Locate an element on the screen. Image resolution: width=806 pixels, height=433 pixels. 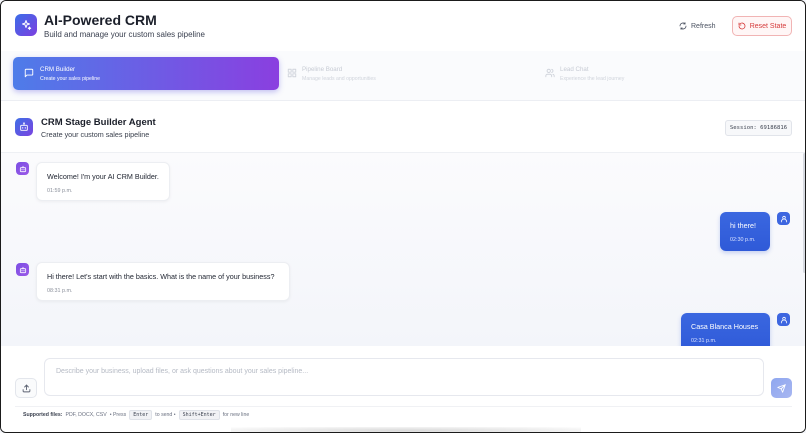
enter-key: Enter is located at coordinates (141, 414).